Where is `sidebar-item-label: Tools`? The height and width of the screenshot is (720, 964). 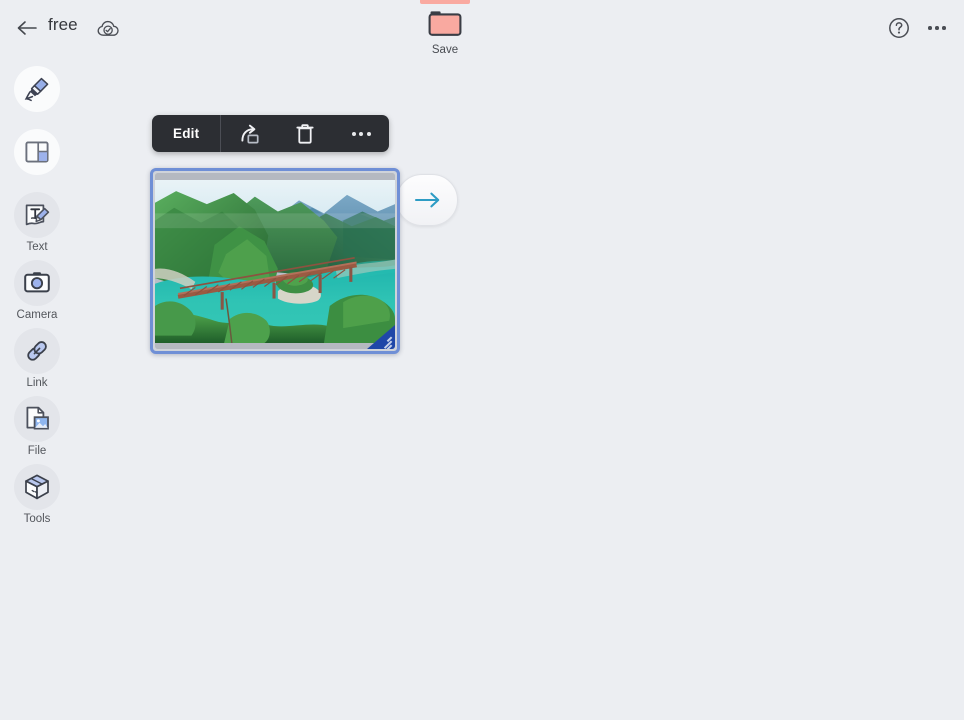 sidebar-item-label: Tools is located at coordinates (37, 519).